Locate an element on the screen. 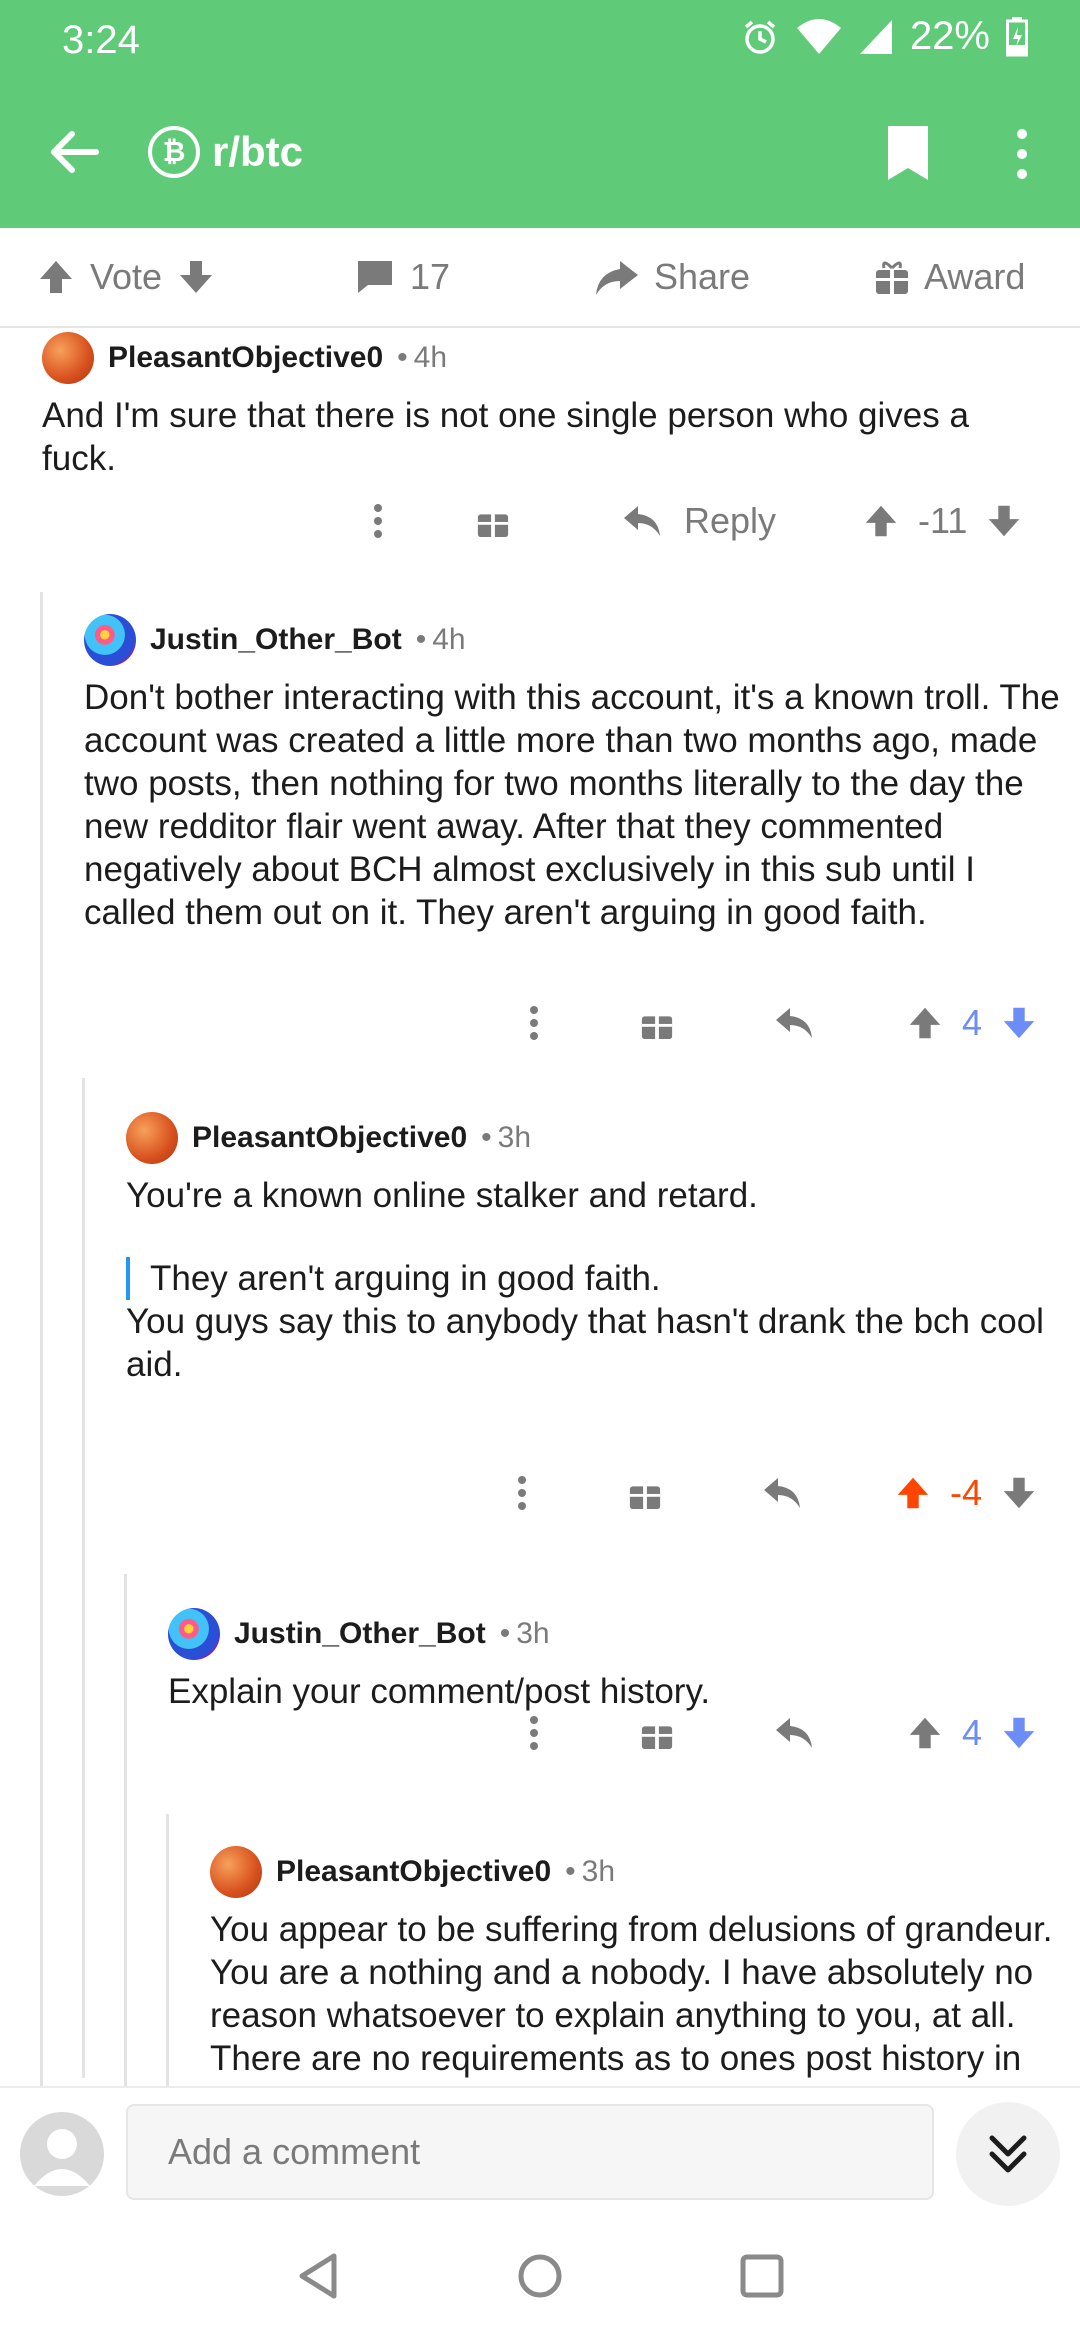 The width and height of the screenshot is (1080, 2340). share-button: Share is located at coordinates (672, 277).